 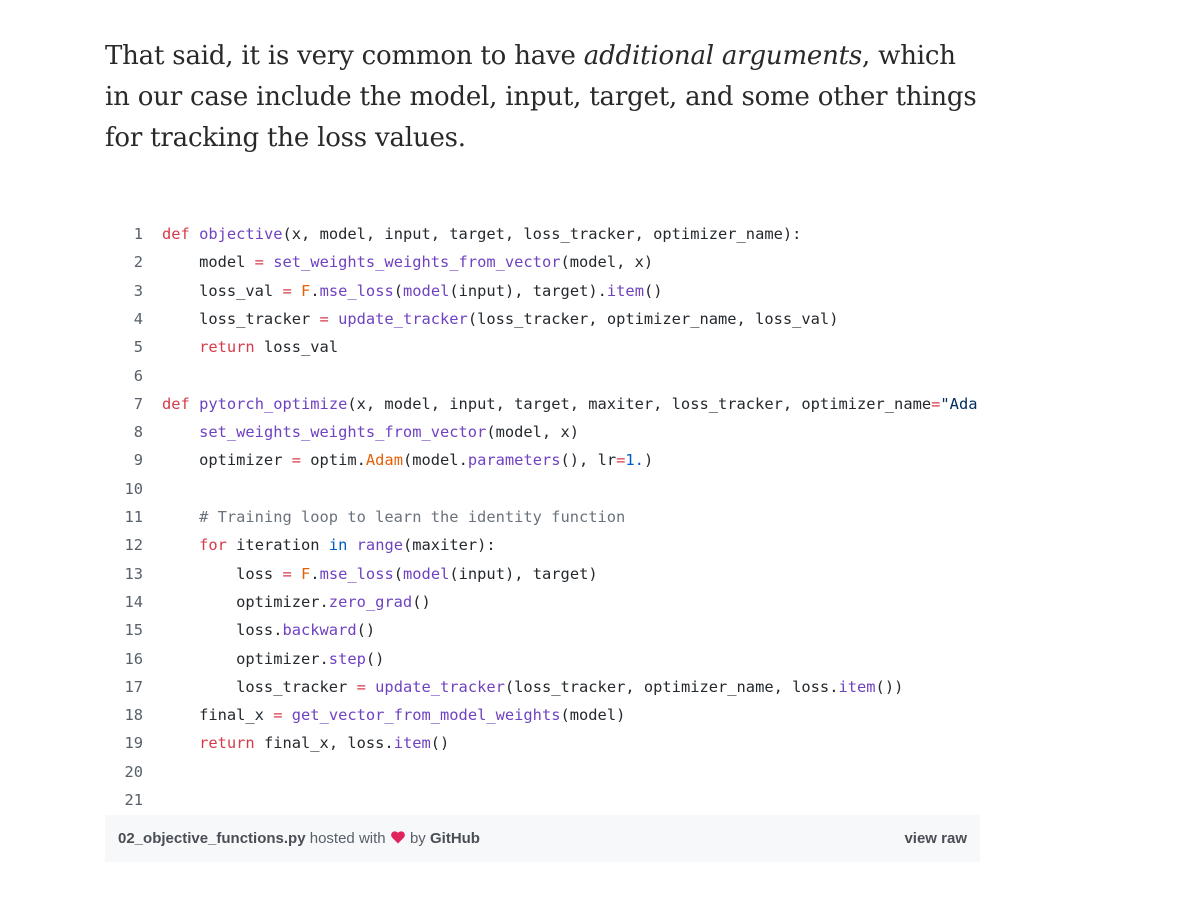 What do you see at coordinates (222, 573) in the screenshot?
I see `code-token: loss` at bounding box center [222, 573].